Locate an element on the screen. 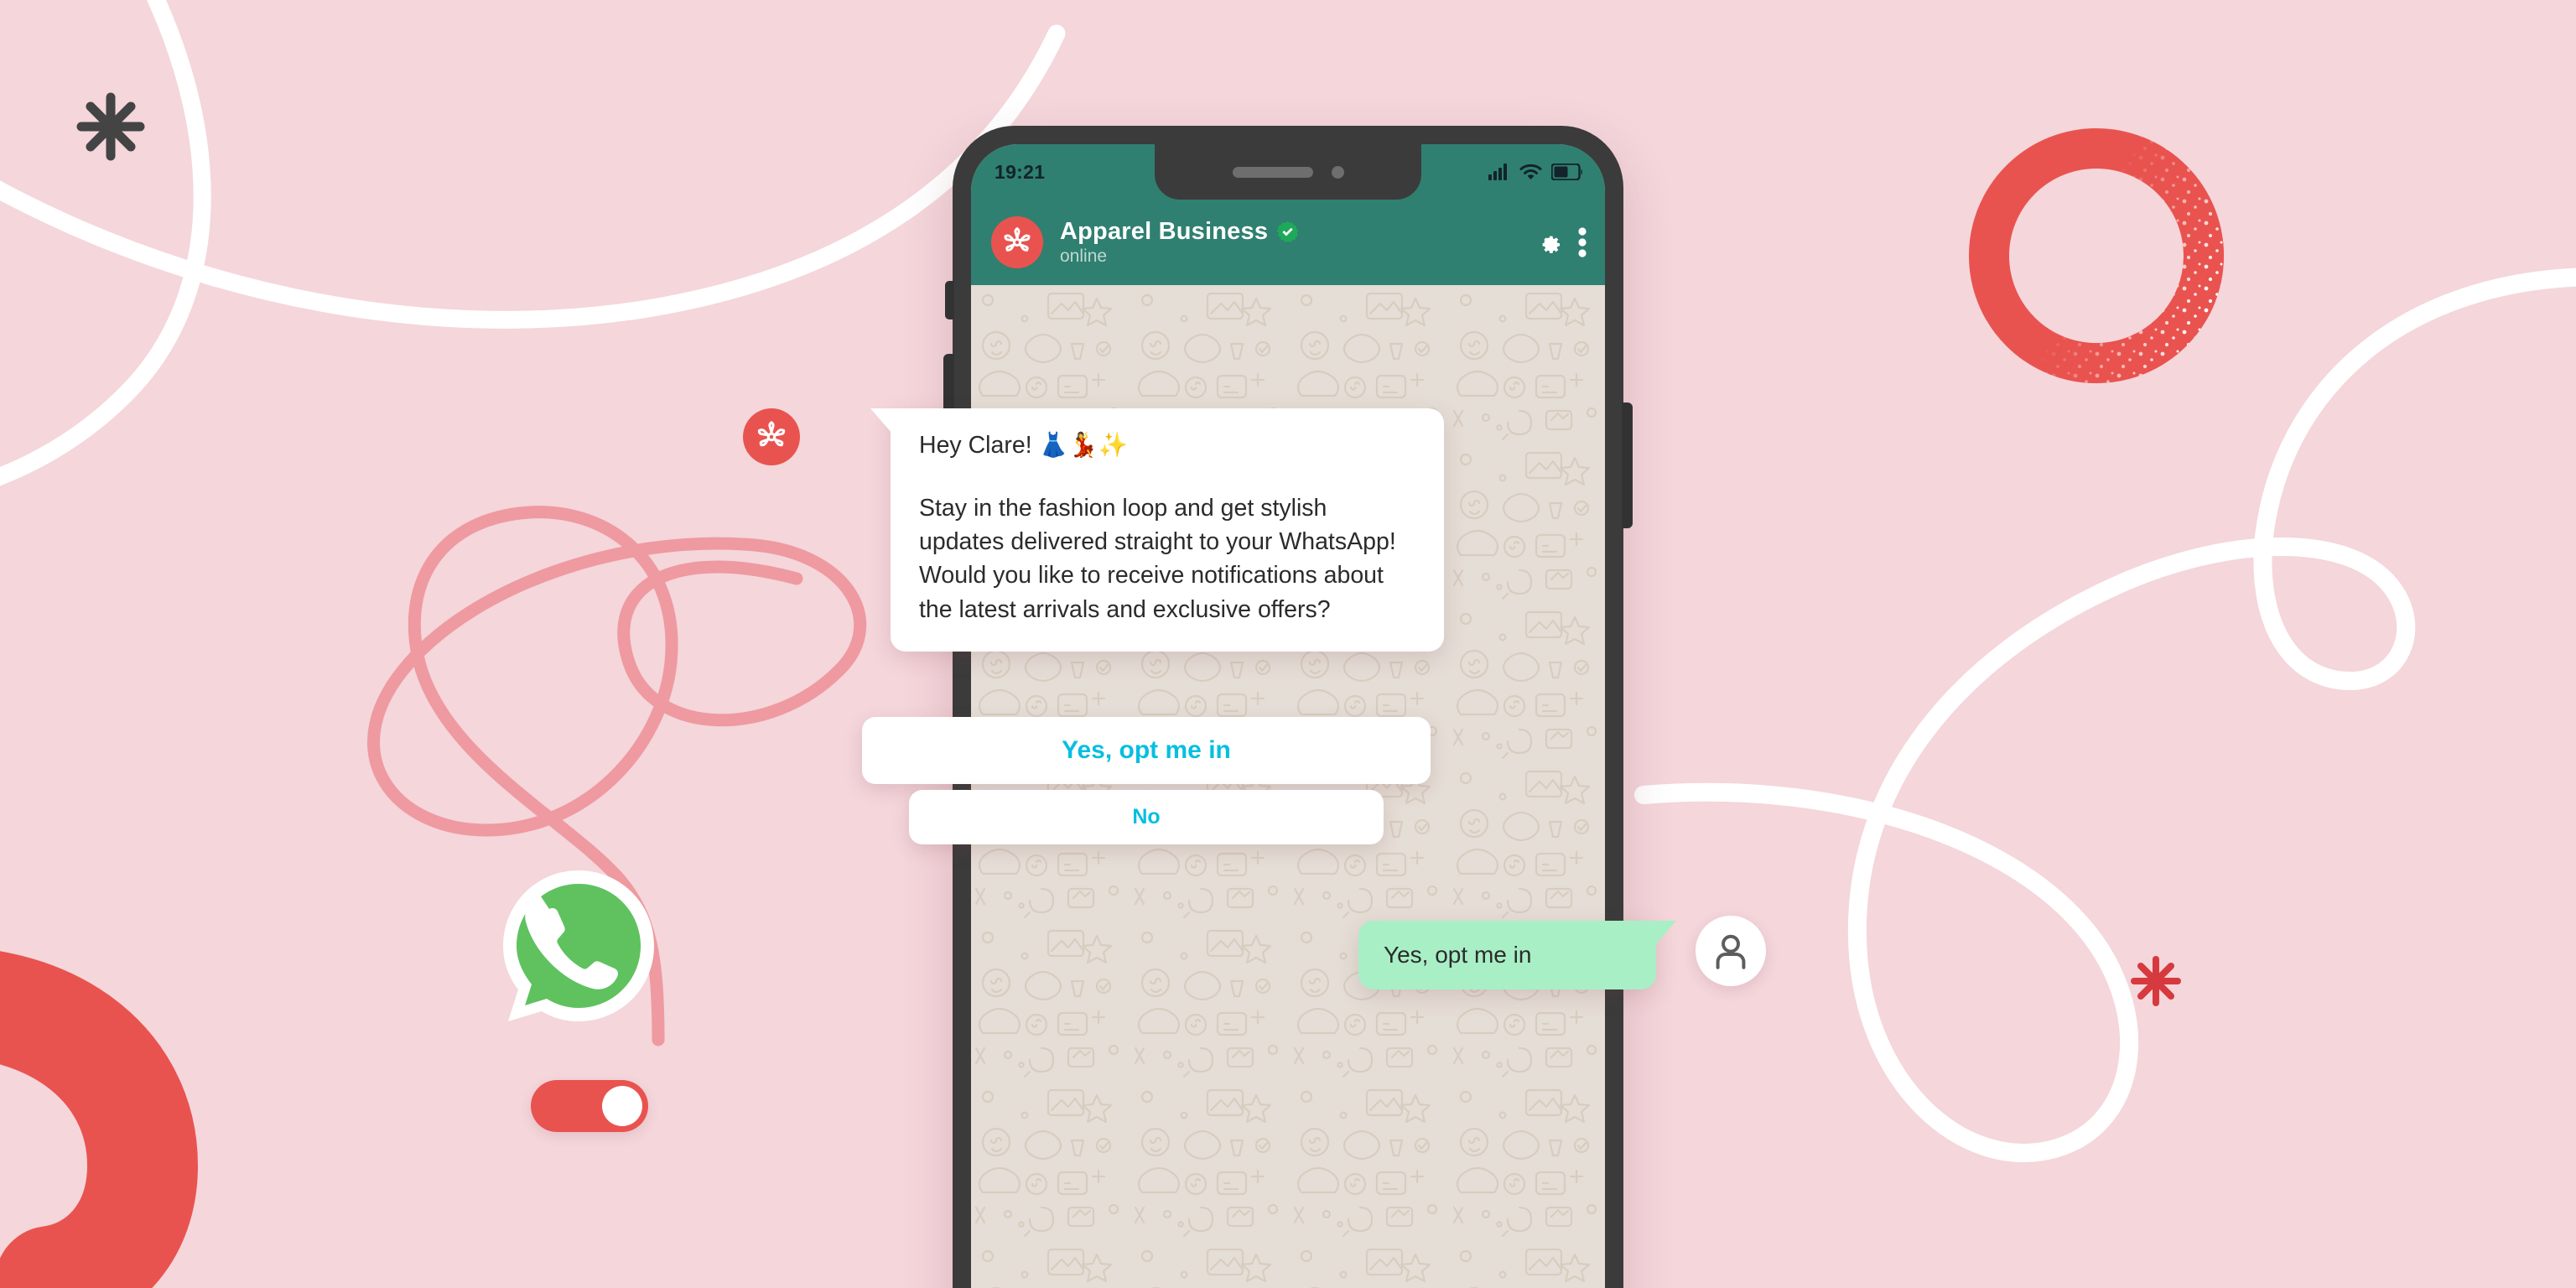 This screenshot has height=1288, width=2576. verified-check-icon is located at coordinates (1287, 231).